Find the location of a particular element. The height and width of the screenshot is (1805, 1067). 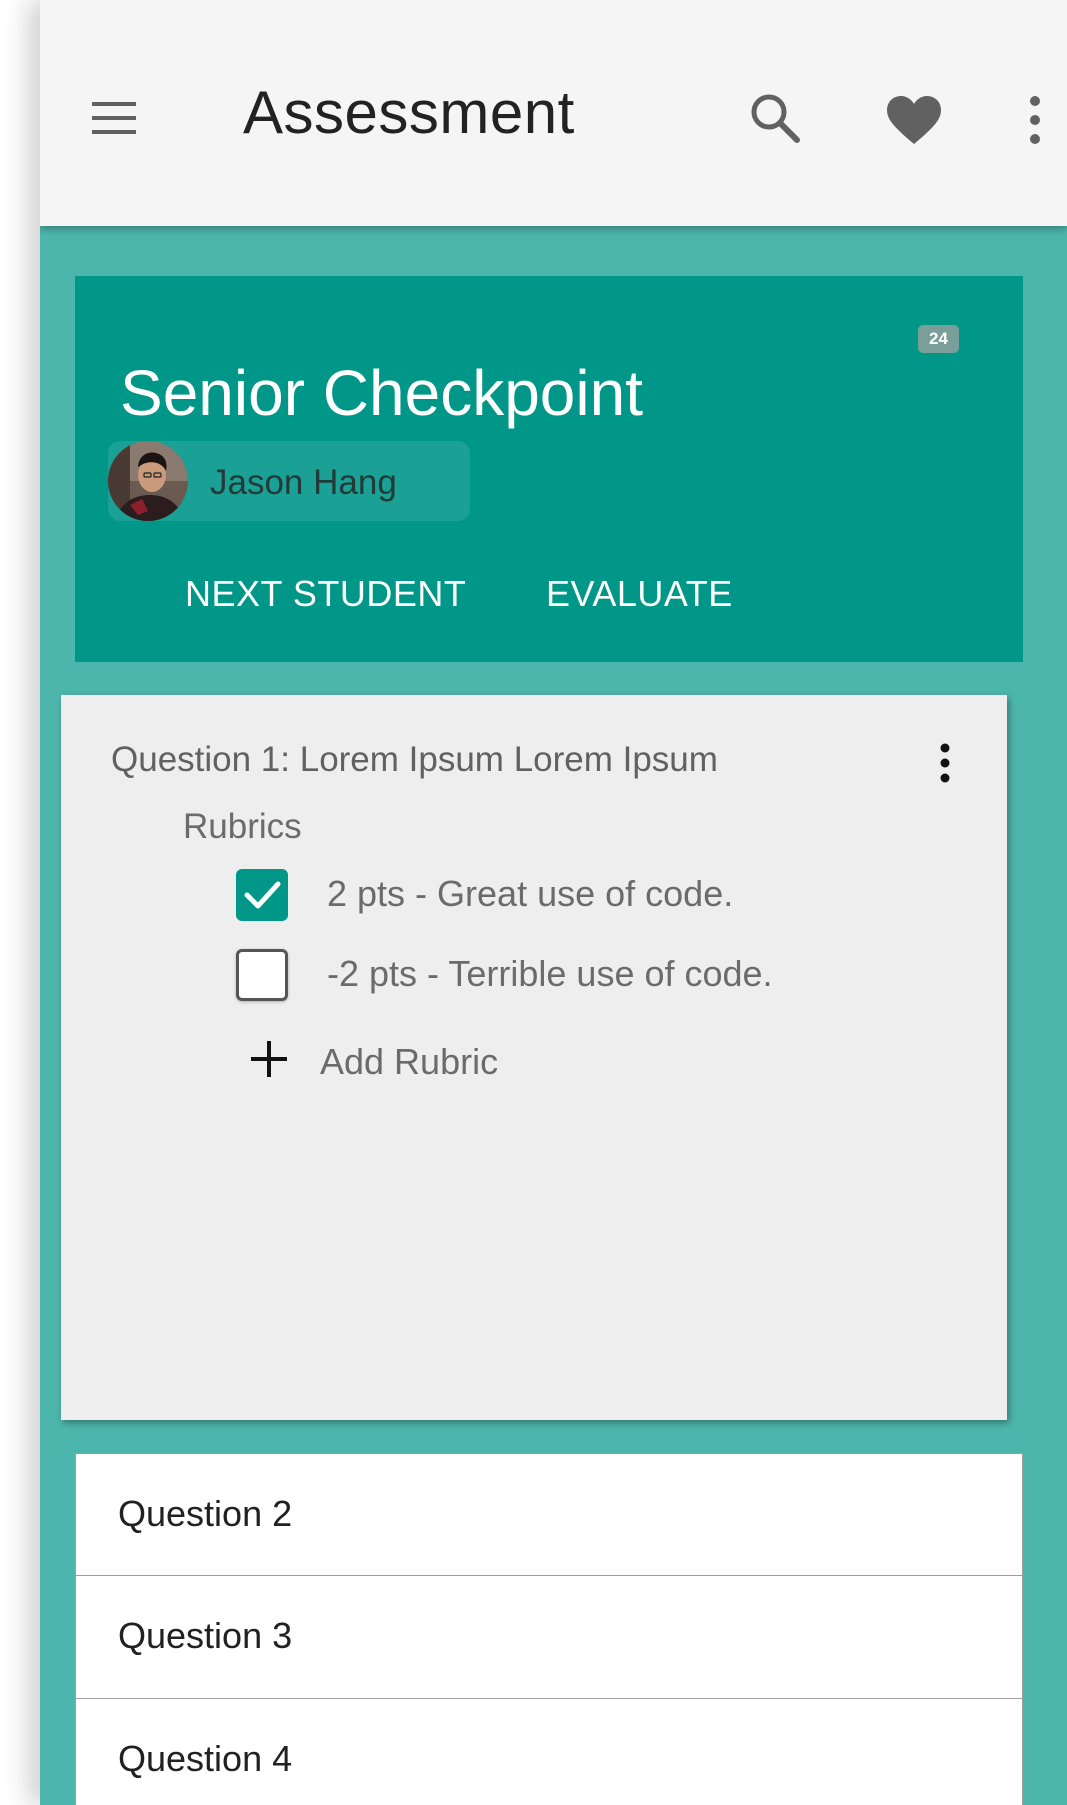

question-label: Question 4 is located at coordinates (205, 1758).